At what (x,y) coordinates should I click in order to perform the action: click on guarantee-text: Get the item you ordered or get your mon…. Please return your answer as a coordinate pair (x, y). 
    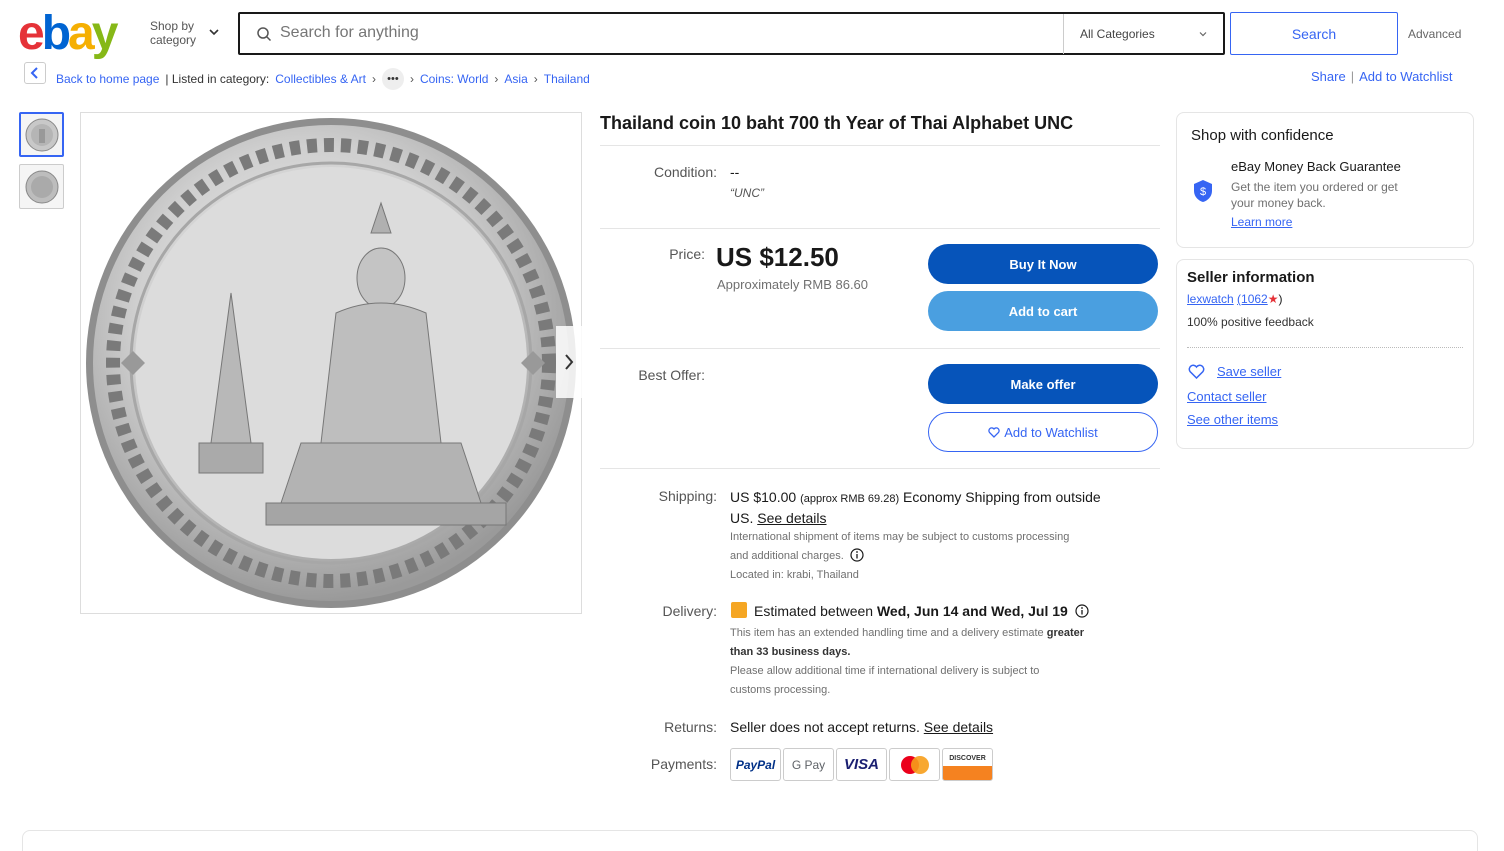
    Looking at the image, I should click on (1314, 195).